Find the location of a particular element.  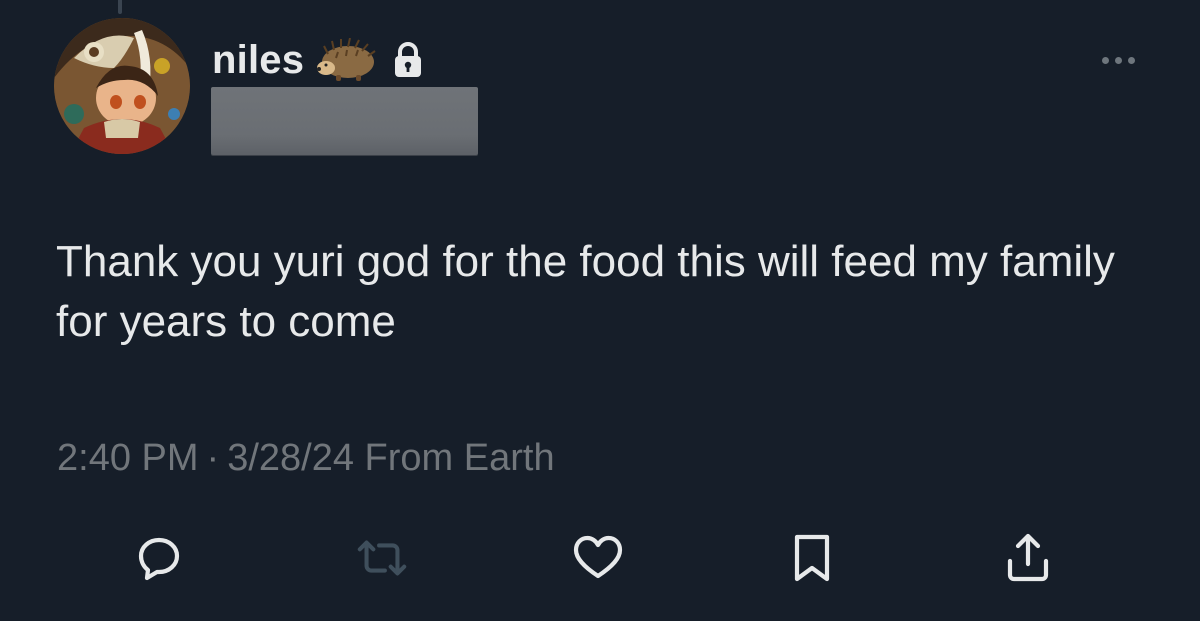

retweet-icon is located at coordinates (382, 558).